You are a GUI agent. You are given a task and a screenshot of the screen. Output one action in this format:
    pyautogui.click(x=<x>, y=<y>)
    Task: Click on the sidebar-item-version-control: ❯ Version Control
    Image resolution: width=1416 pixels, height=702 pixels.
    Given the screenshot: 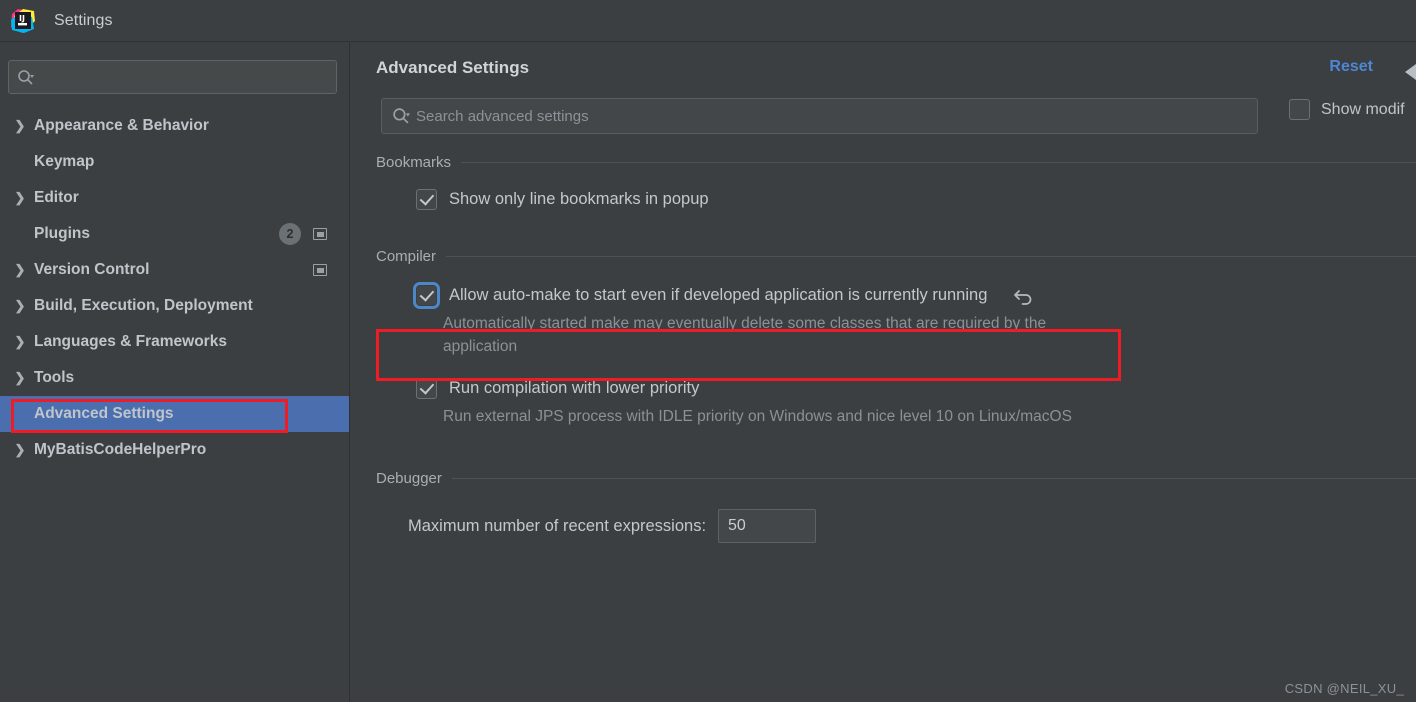 What is the action you would take?
    pyautogui.click(x=174, y=270)
    